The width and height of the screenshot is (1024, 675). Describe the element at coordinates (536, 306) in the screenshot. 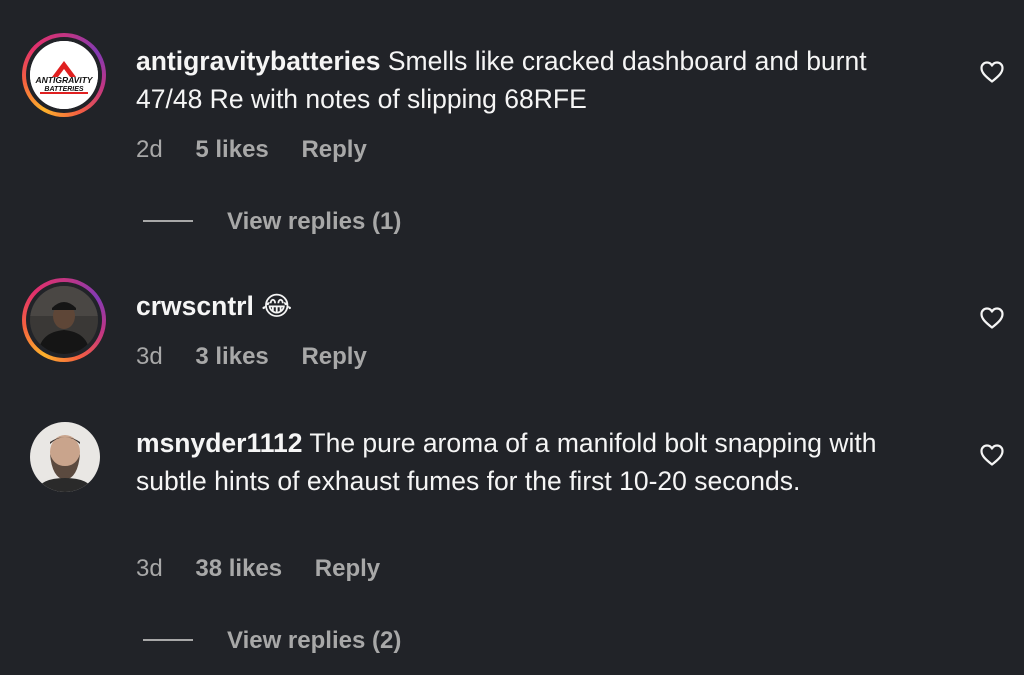

I see `comment-body: crwscntrl 😂` at that location.